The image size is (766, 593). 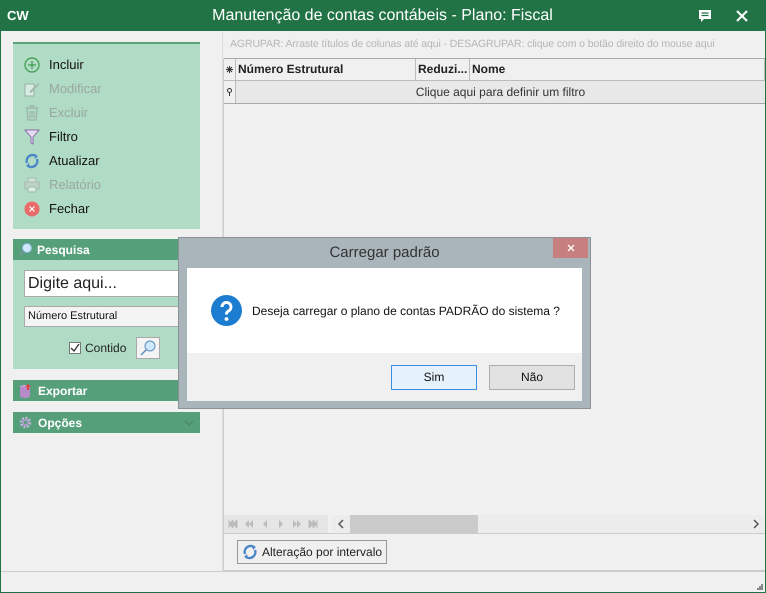 What do you see at coordinates (75, 348) in the screenshot?
I see `checkbox` at bounding box center [75, 348].